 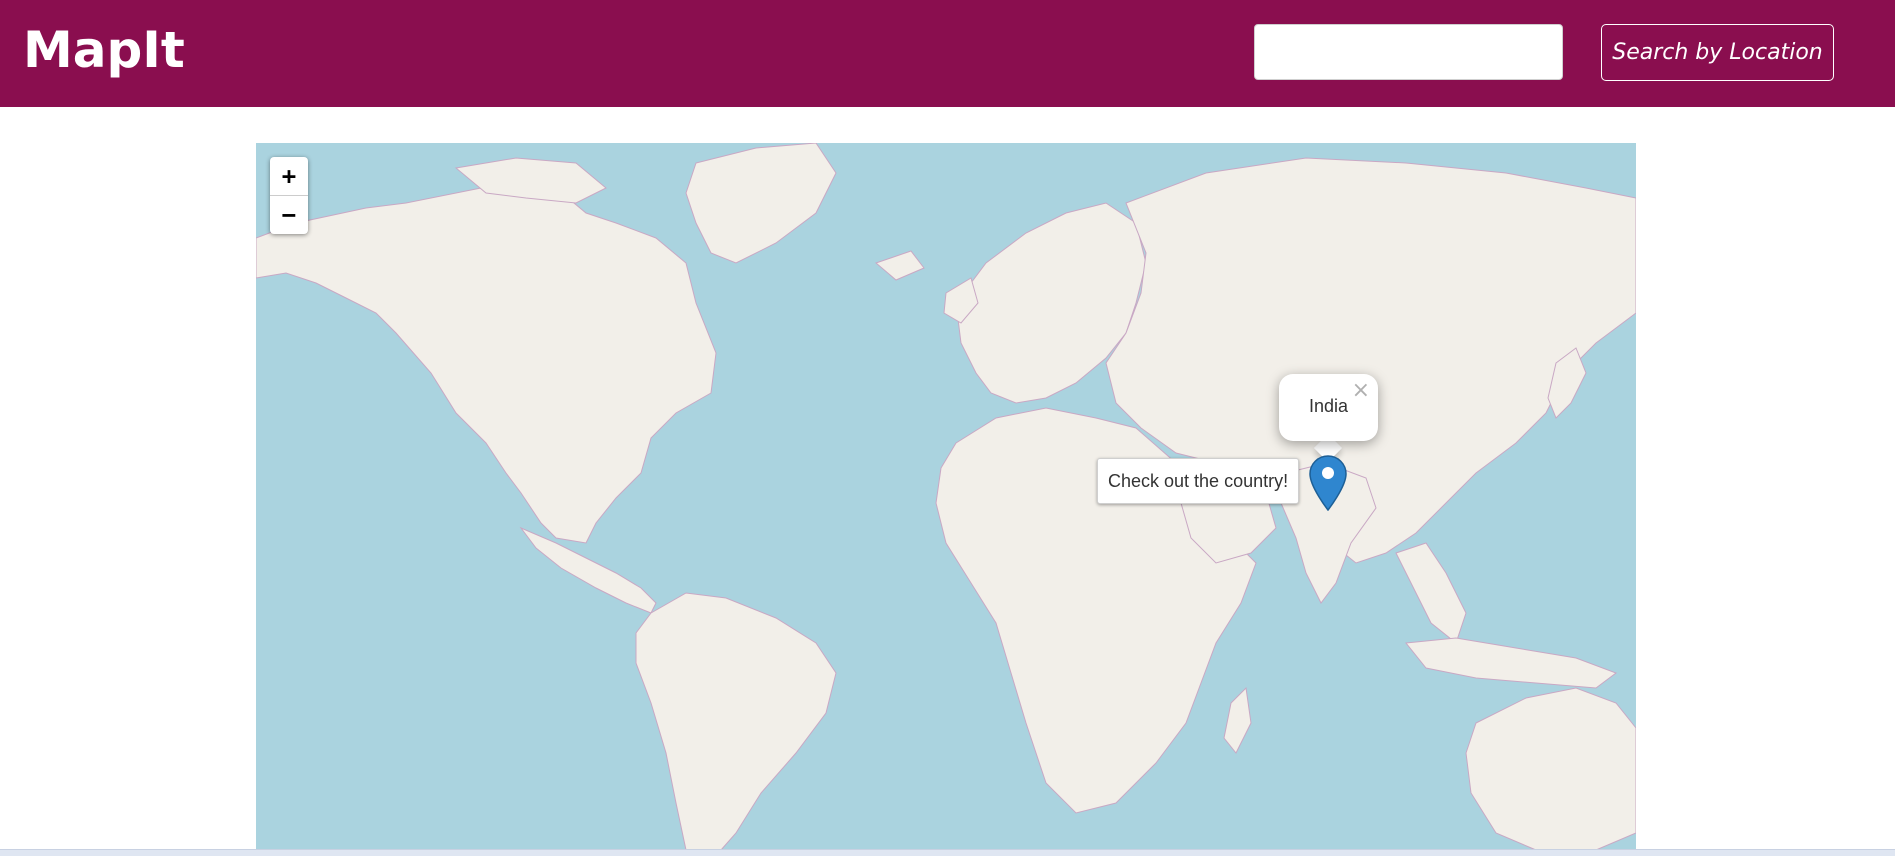 What do you see at coordinates (1198, 481) in the screenshot?
I see `marker-tooltip: Check out the country!` at bounding box center [1198, 481].